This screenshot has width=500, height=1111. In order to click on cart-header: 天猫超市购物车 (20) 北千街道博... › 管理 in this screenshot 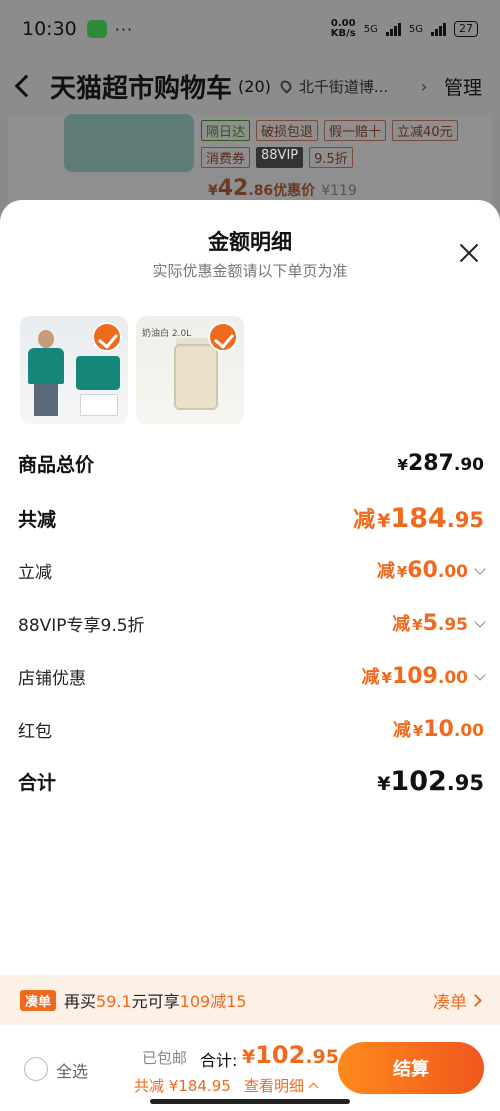, I will do `click(250, 86)`.